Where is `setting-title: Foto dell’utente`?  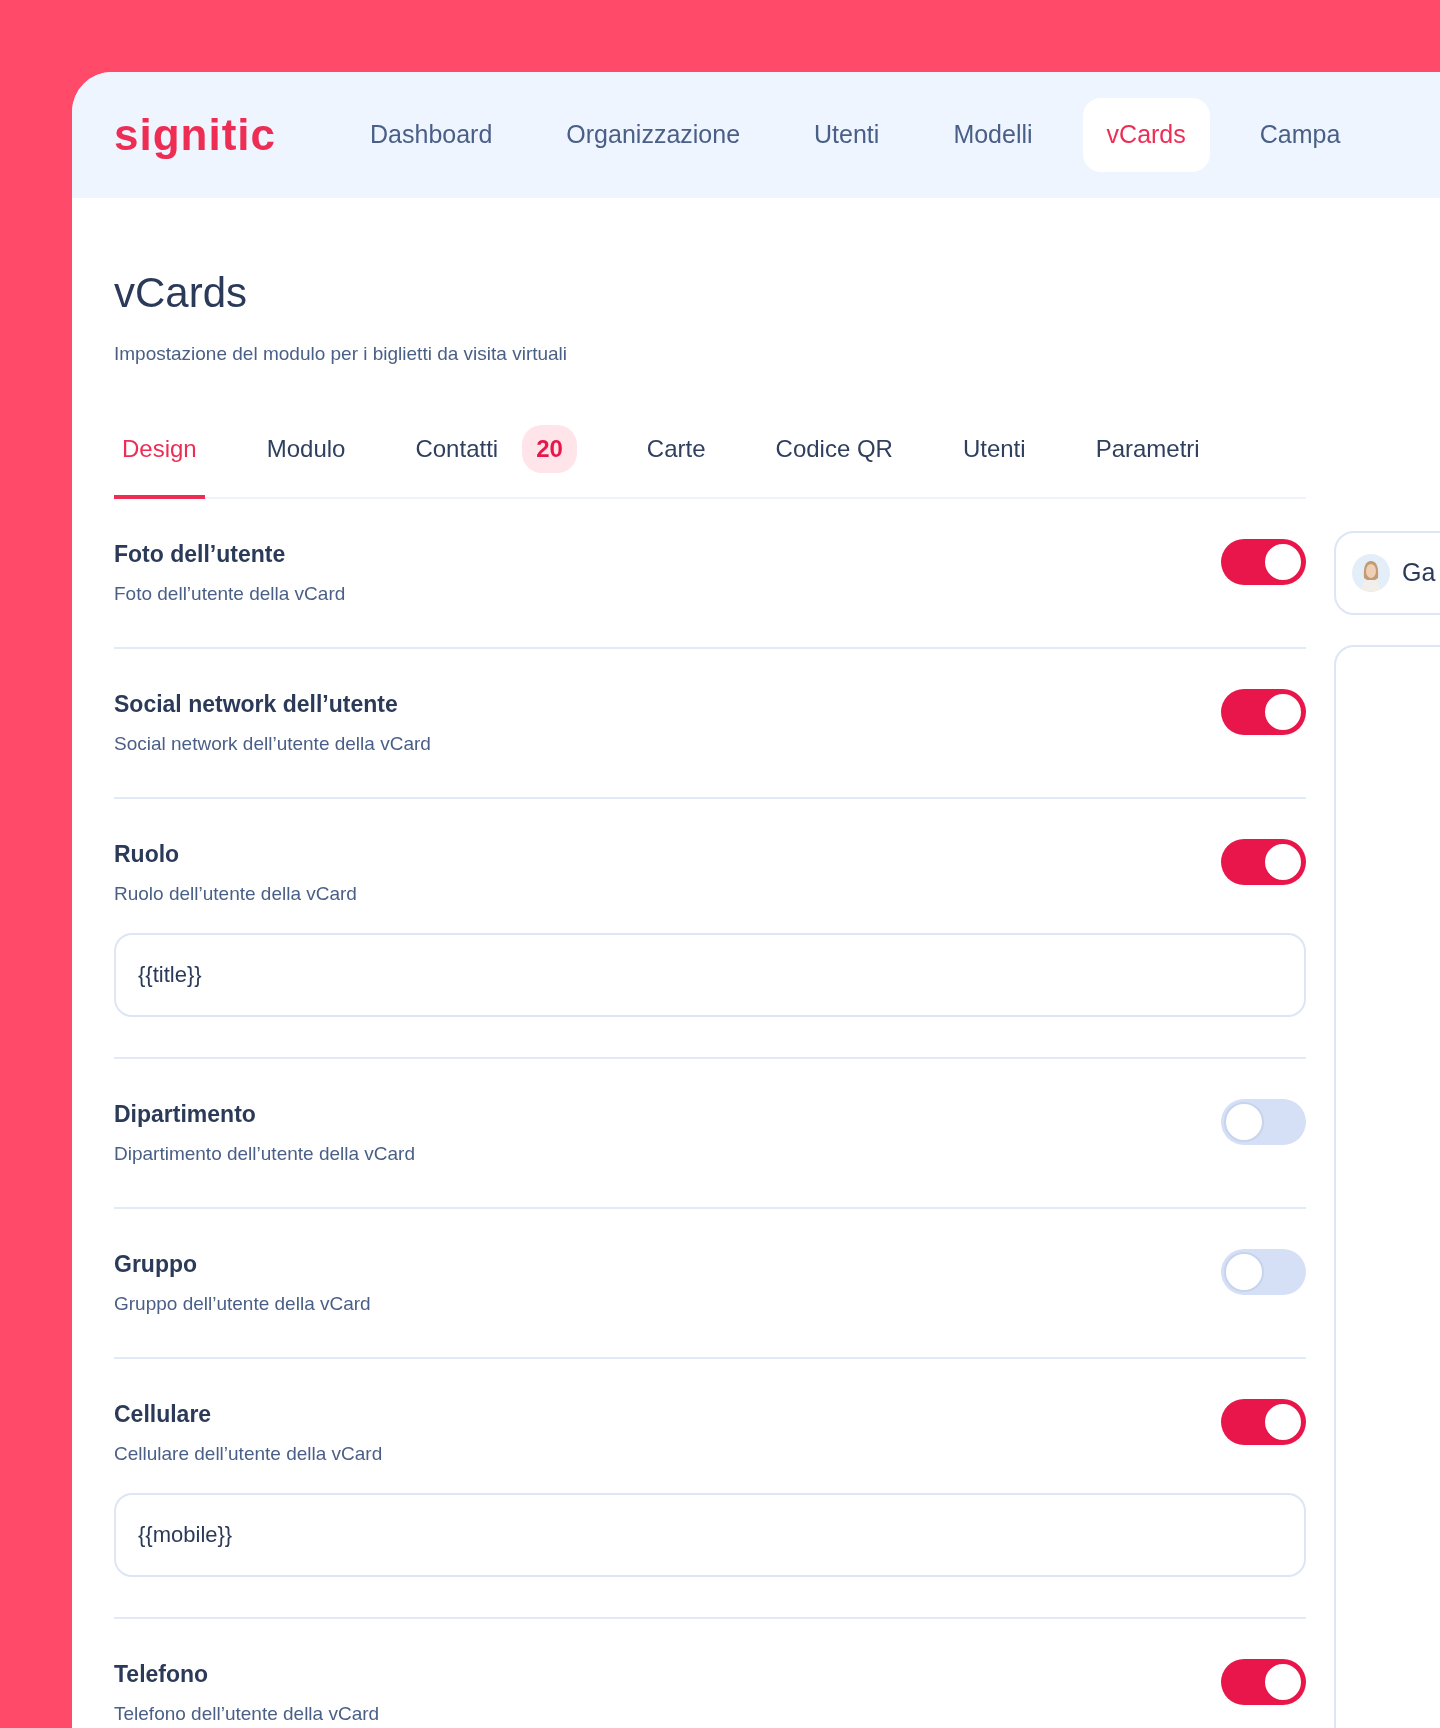
setting-title: Foto dell’utente is located at coordinates (200, 554).